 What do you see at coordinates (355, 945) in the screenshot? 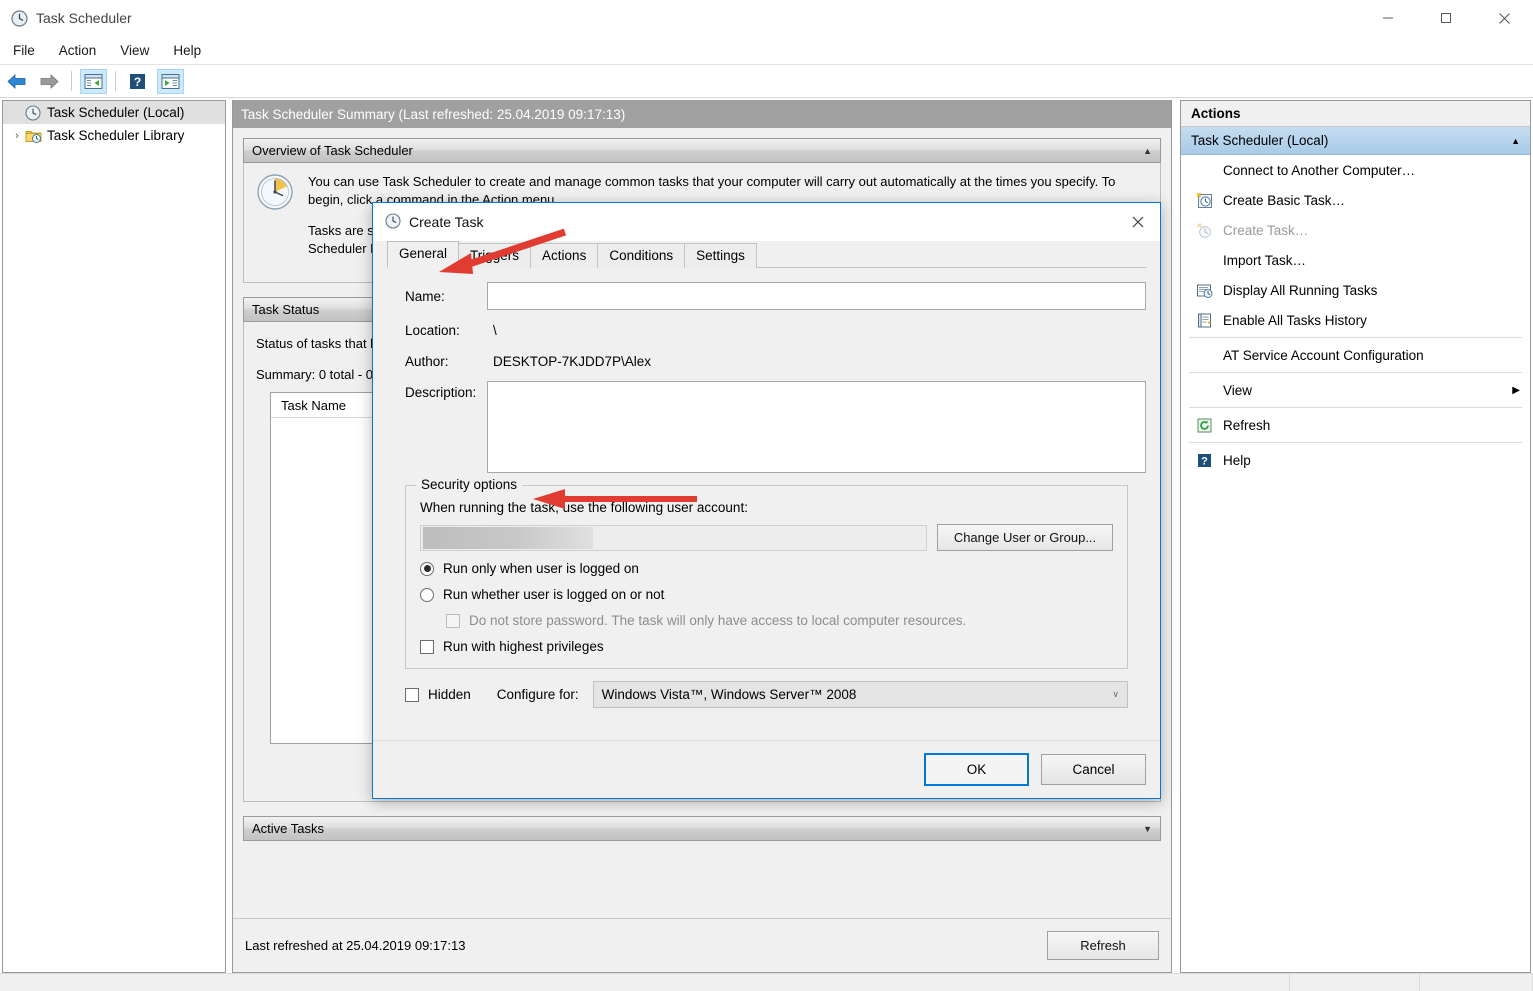
I see `last-refreshed-label: Last refreshed at 25.04.2019 09:17:13` at bounding box center [355, 945].